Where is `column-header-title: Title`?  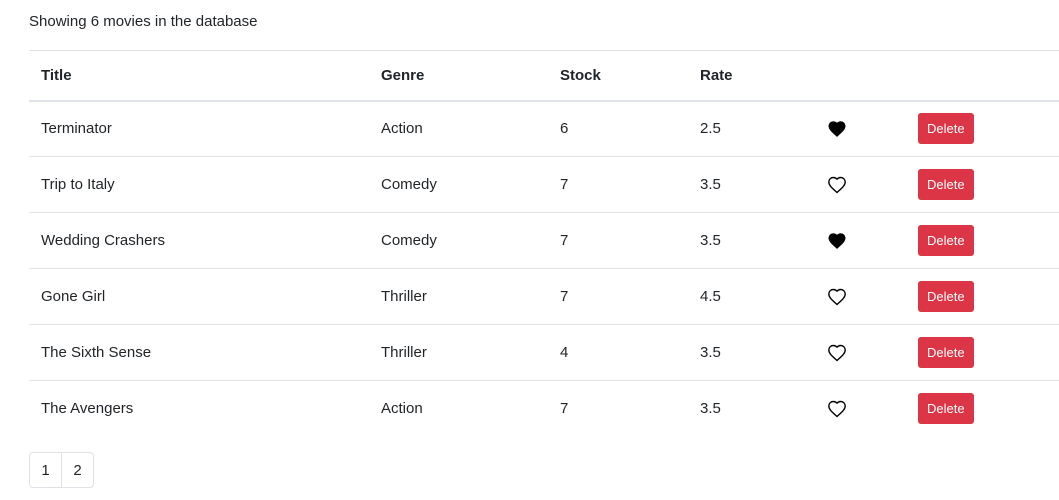 column-header-title: Title is located at coordinates (199, 76).